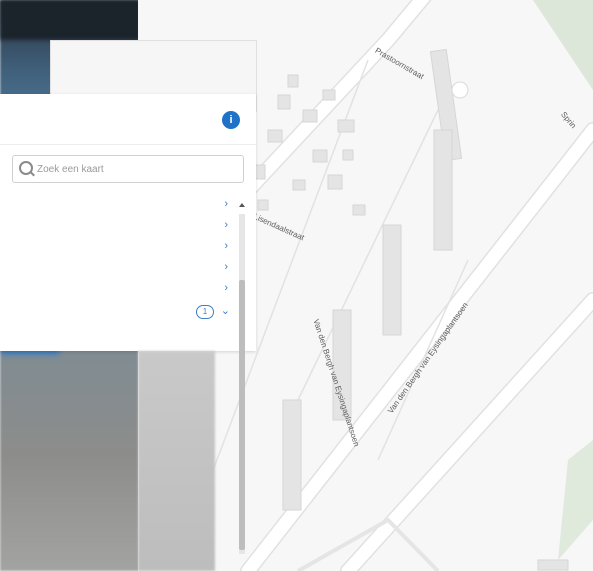  I want to click on blurred-list-continuation, so click(176, 461).